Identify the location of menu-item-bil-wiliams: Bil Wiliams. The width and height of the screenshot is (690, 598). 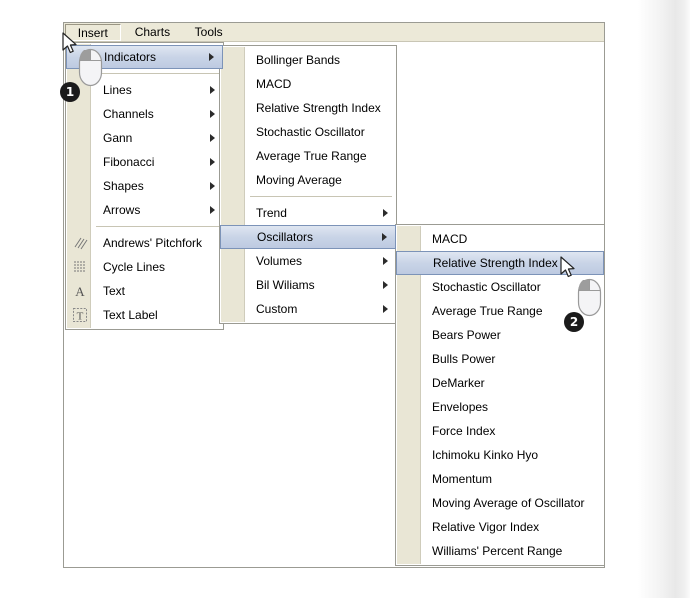
(308, 285).